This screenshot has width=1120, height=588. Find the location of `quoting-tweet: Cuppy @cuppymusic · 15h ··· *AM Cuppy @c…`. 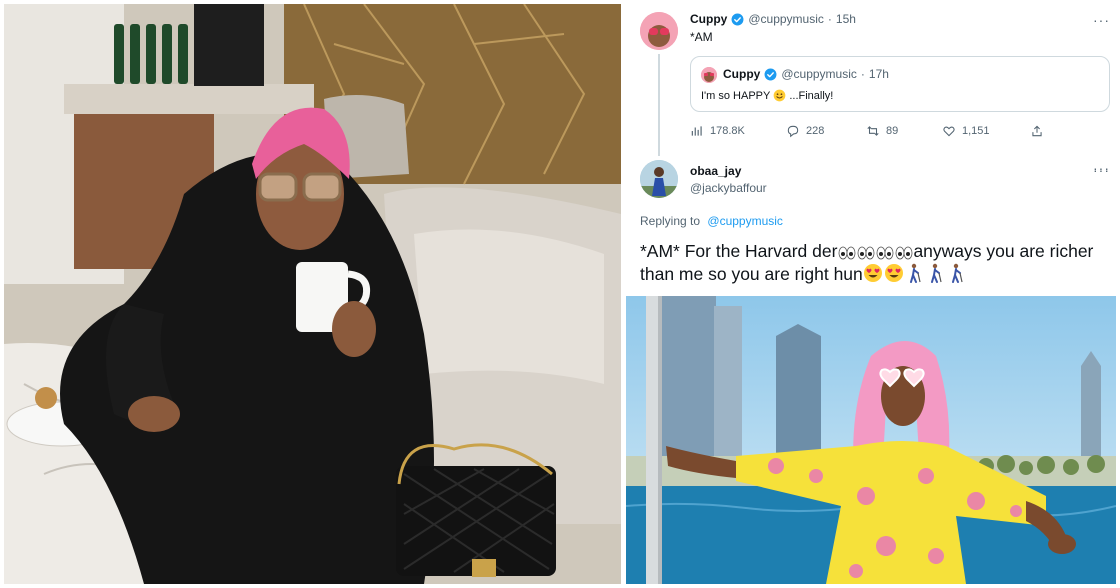

quoting-tweet: Cuppy @cuppymusic · 15h ··· *AM Cuppy @c… is located at coordinates (873, 78).